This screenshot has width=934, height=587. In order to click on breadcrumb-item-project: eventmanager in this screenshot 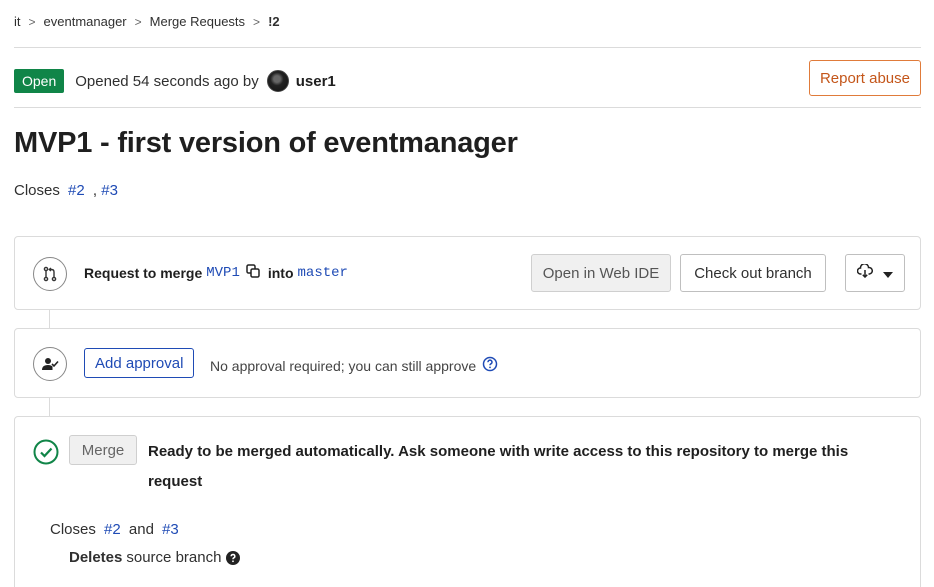, I will do `click(85, 21)`.